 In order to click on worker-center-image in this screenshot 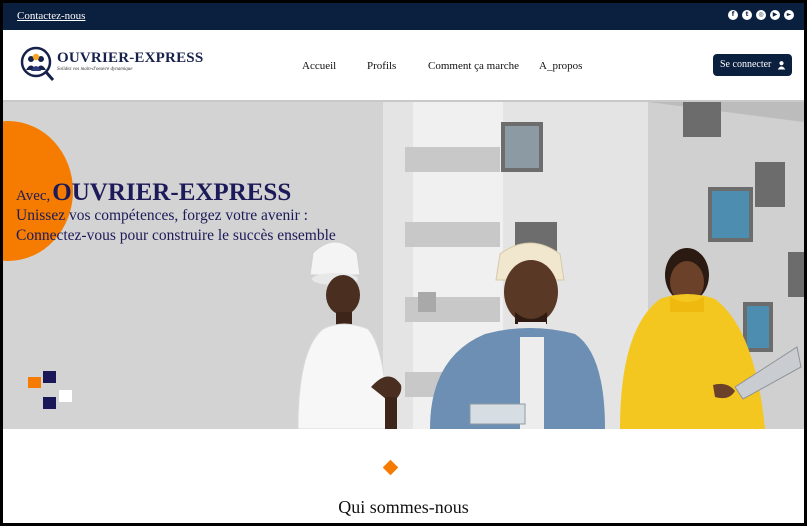, I will do `click(517, 335)`.